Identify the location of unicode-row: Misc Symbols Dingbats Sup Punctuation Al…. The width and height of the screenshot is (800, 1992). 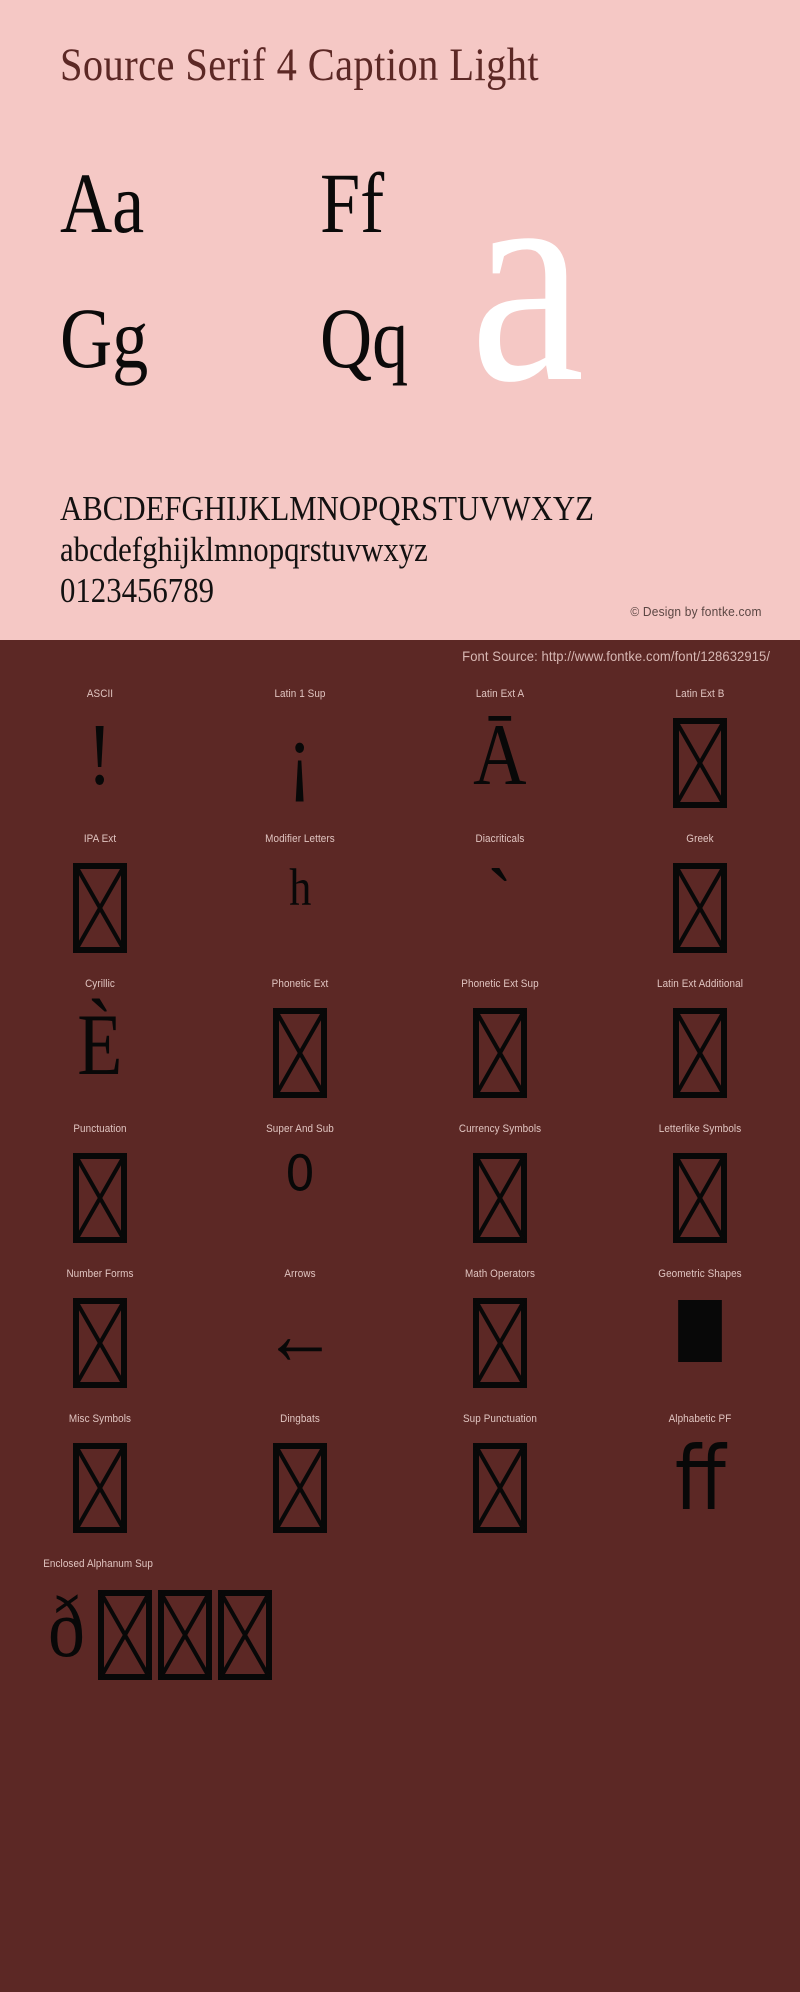
(400, 1485).